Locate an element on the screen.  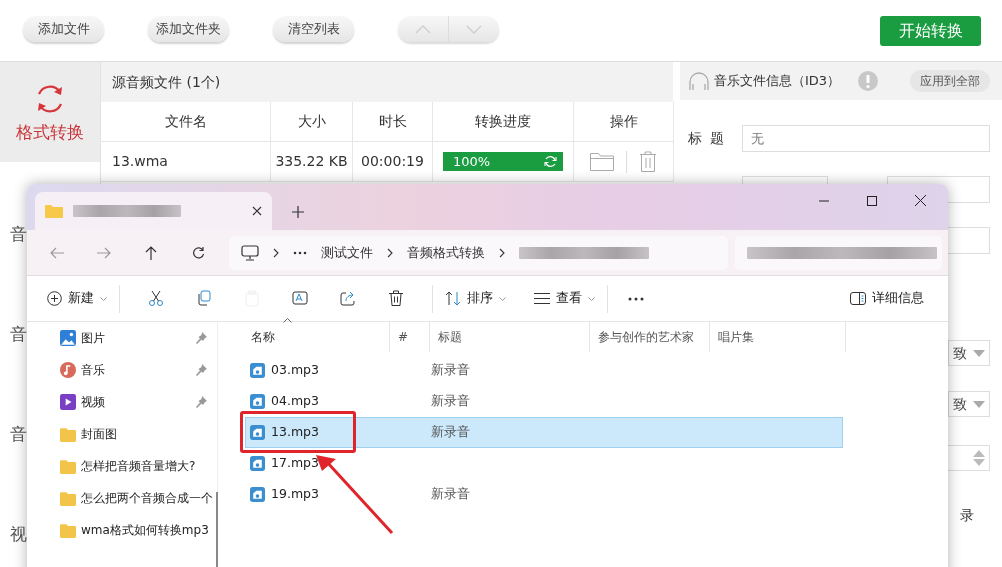
sort-caret-icon is located at coordinates (287, 320).